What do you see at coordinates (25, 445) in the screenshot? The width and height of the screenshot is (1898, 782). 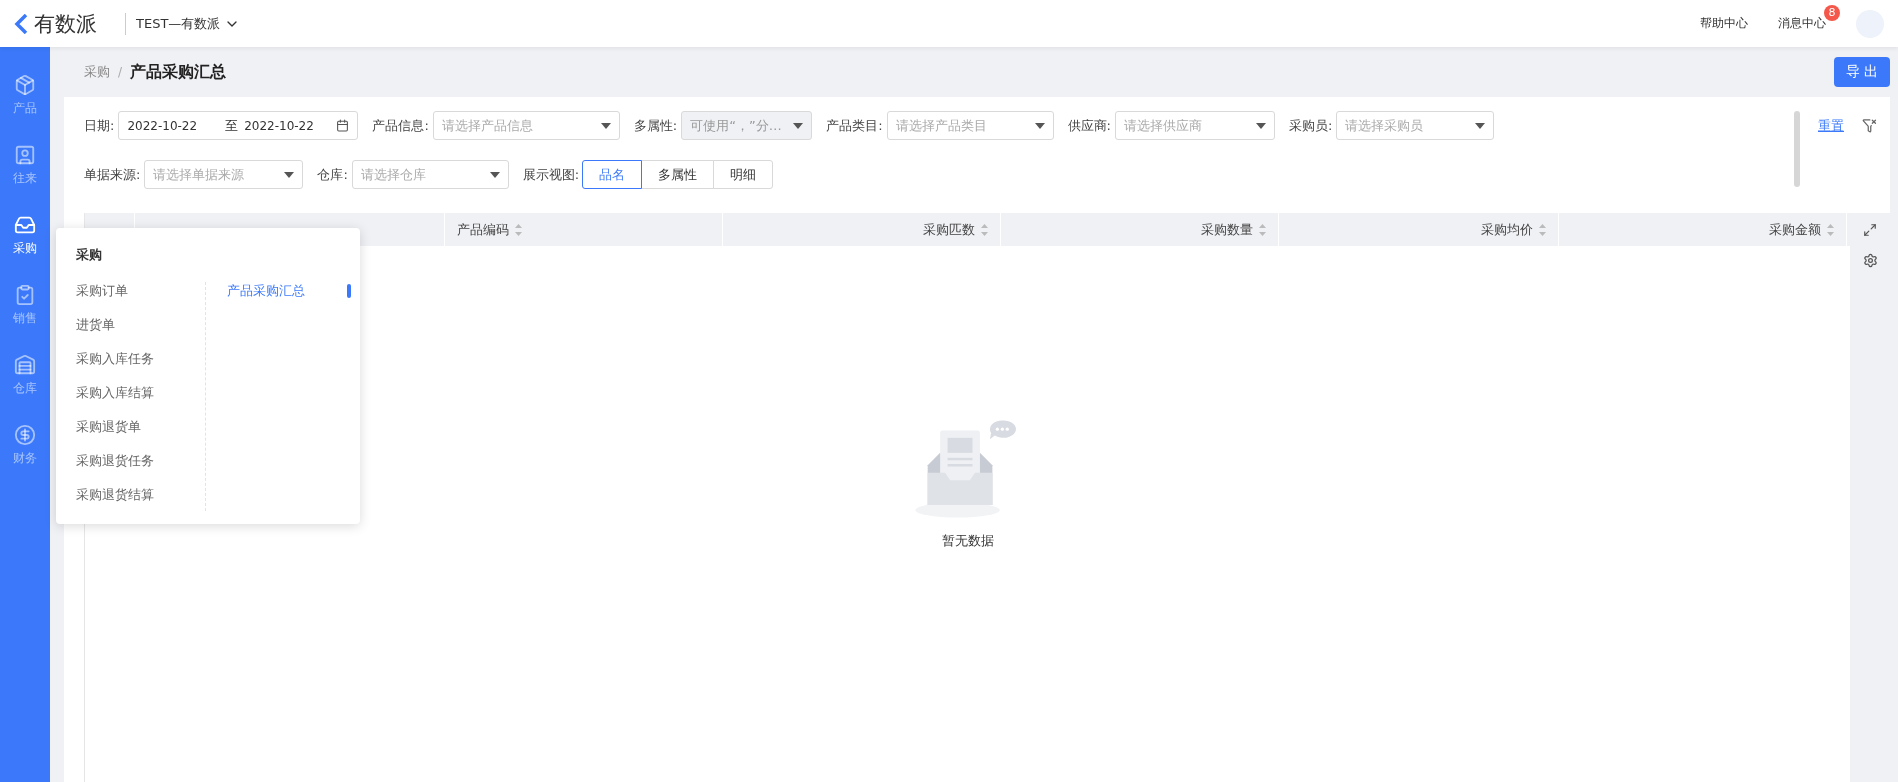 I see `sidebar-item: 财务` at bounding box center [25, 445].